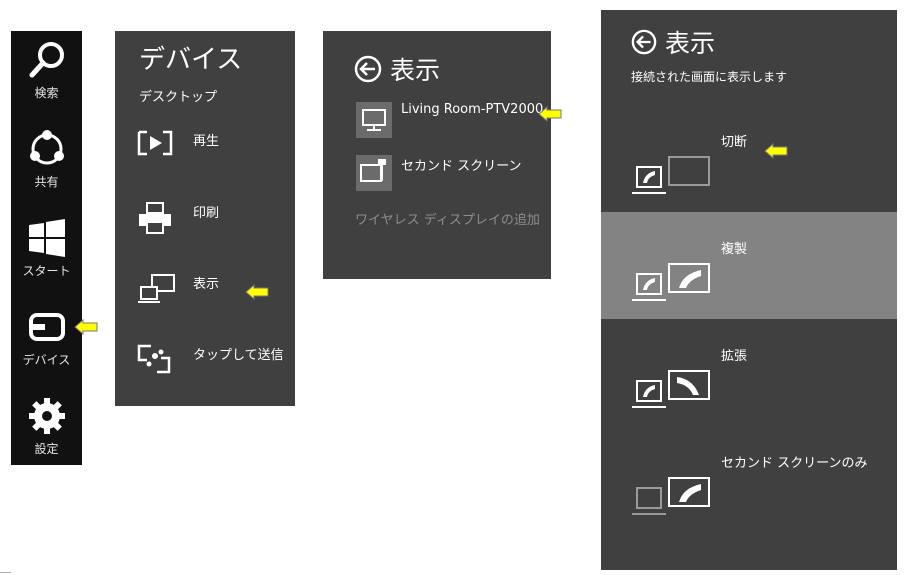 The height and width of the screenshot is (575, 911). I want to click on devices-item-tap-send-label: タップして送信, so click(238, 355).